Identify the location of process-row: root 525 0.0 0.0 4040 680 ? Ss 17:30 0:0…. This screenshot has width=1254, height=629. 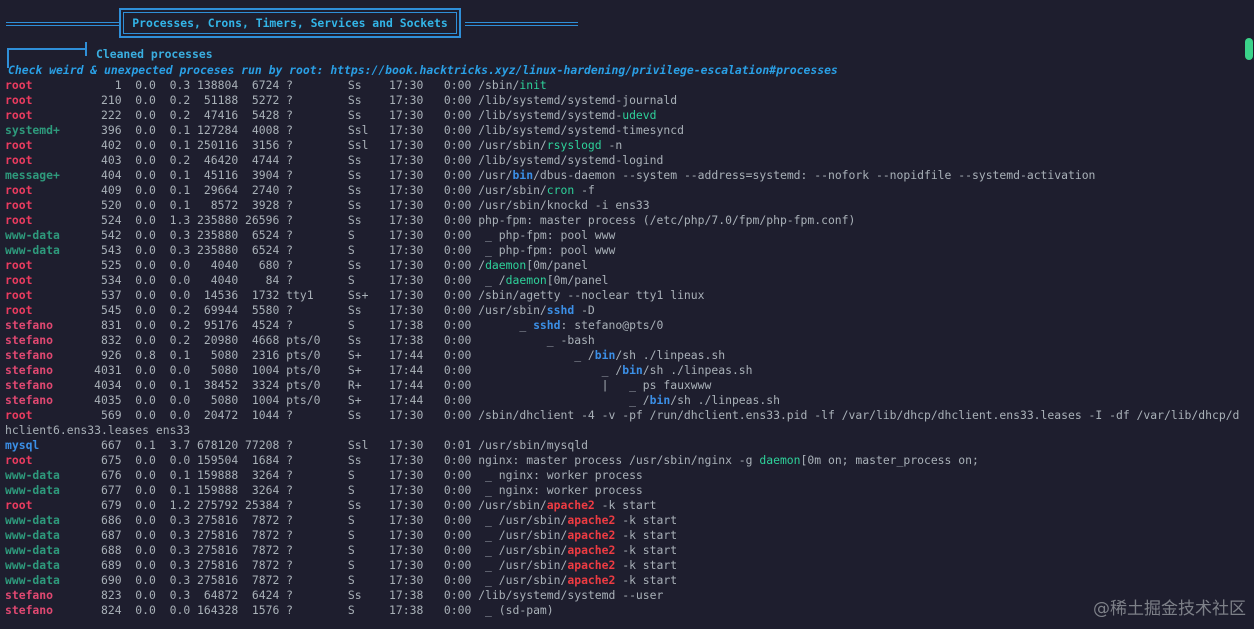
(622, 265).